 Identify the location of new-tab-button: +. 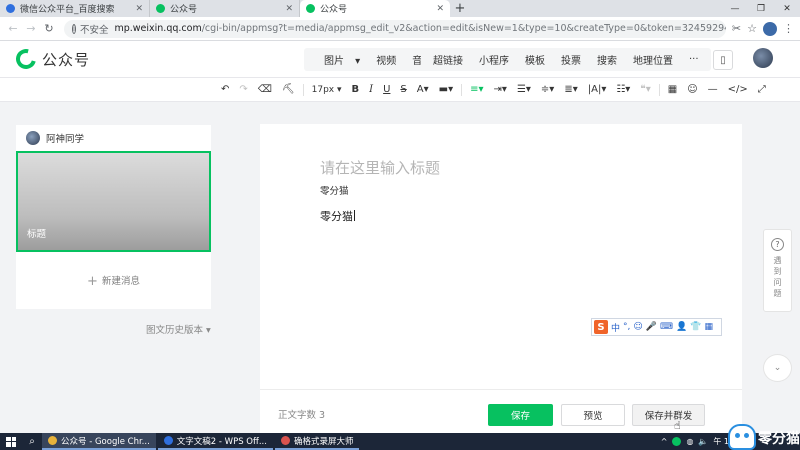
(460, 8).